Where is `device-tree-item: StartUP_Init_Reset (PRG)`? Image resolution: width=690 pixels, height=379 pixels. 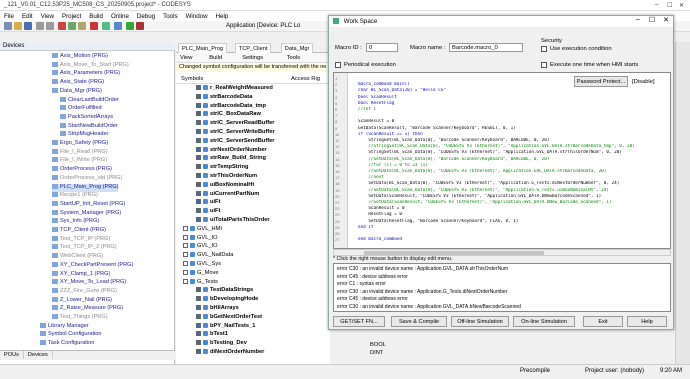 device-tree-item: StartUP_Init_Reset (PRG) is located at coordinates (88, 205).